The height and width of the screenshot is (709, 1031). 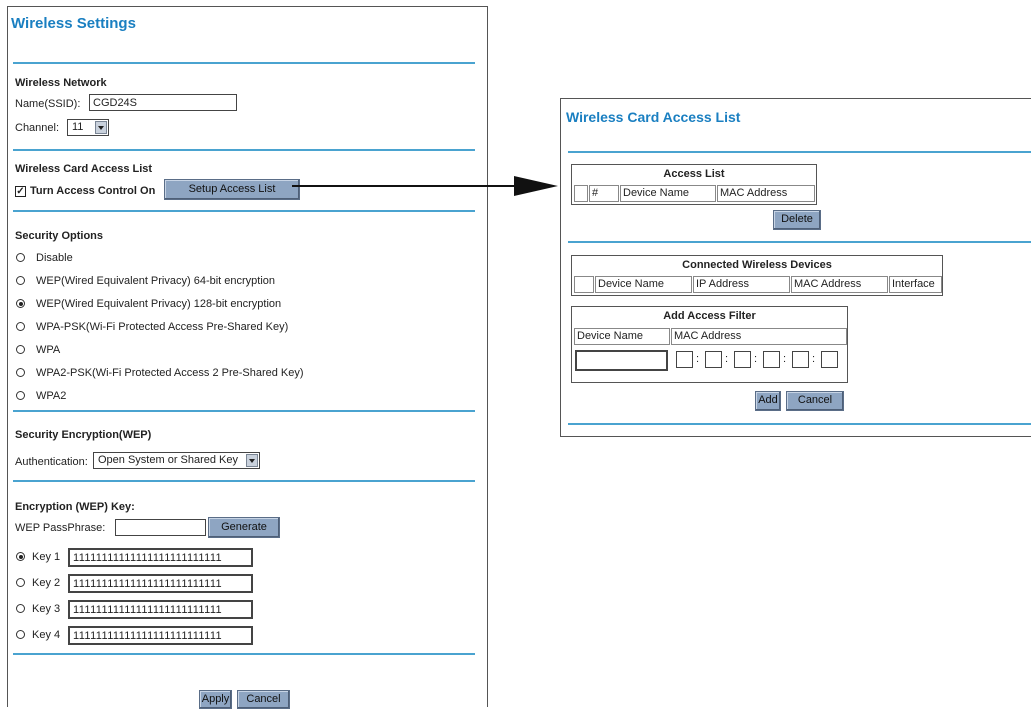 What do you see at coordinates (46, 583) in the screenshot?
I see `wep-key-label: Key 2` at bounding box center [46, 583].